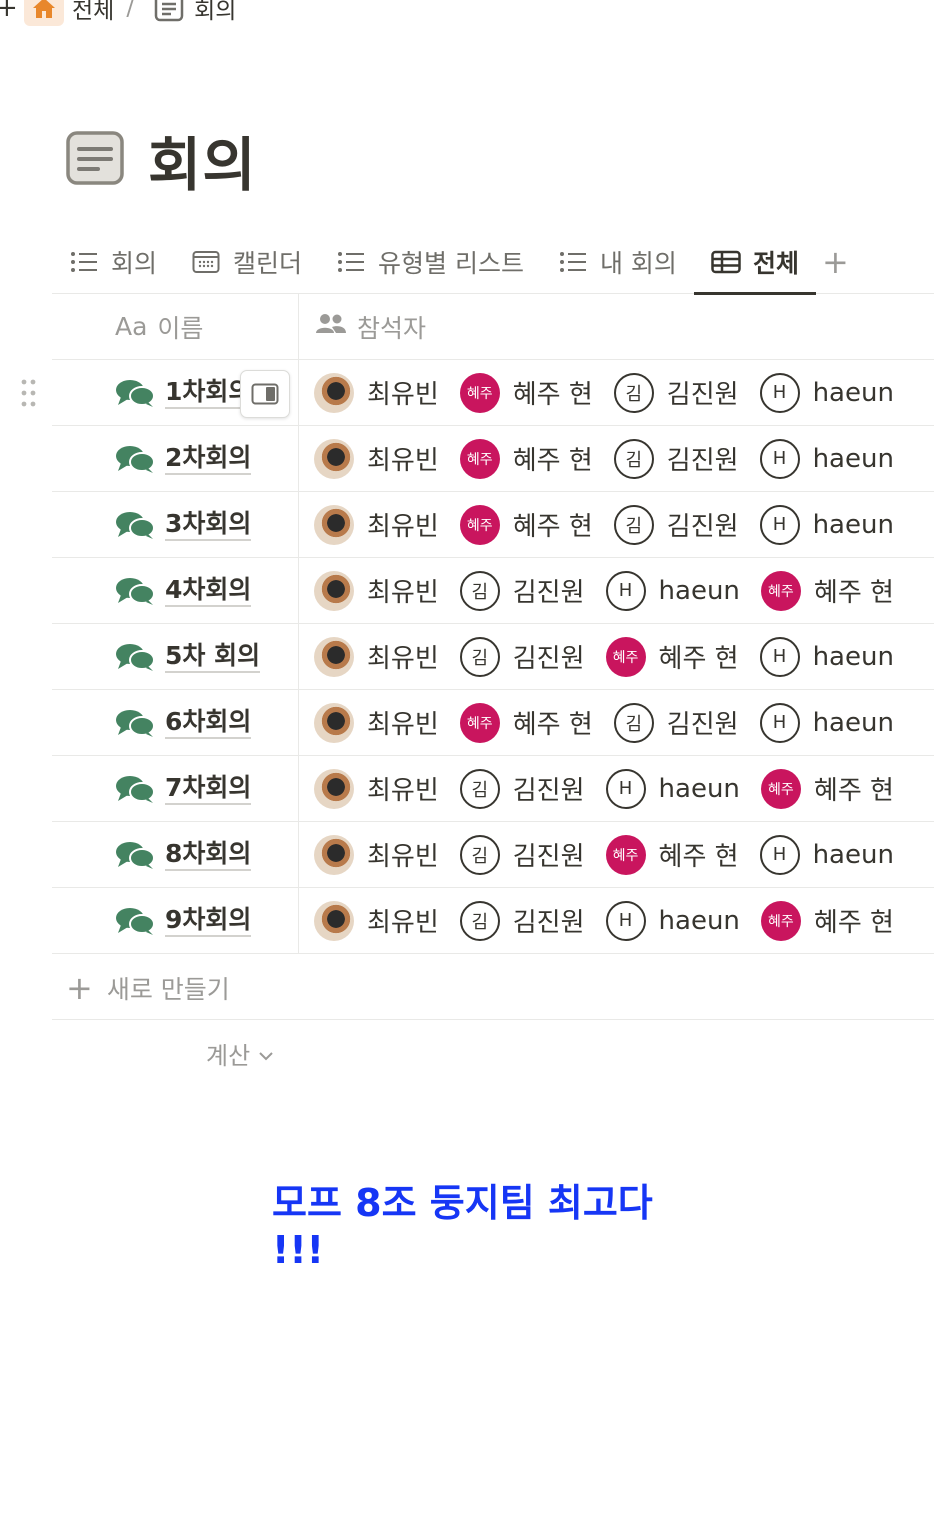 Image resolution: width=934 pixels, height=1540 pixels. I want to click on add-view-button: +, so click(835, 262).